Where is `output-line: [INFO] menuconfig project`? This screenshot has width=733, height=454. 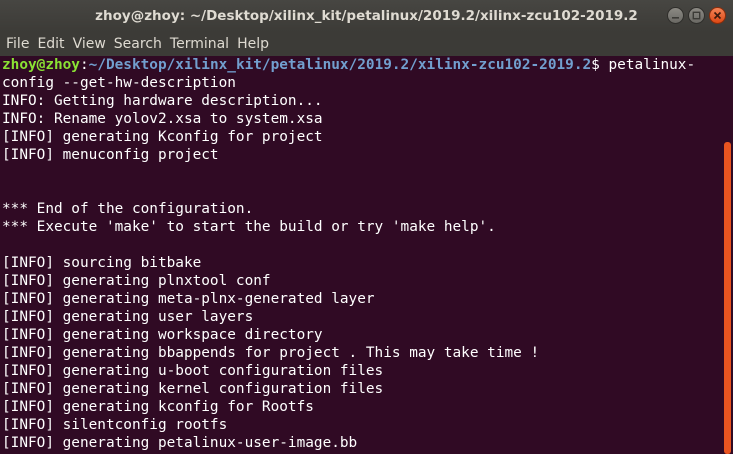
output-line: [INFO] menuconfig project is located at coordinates (110, 155).